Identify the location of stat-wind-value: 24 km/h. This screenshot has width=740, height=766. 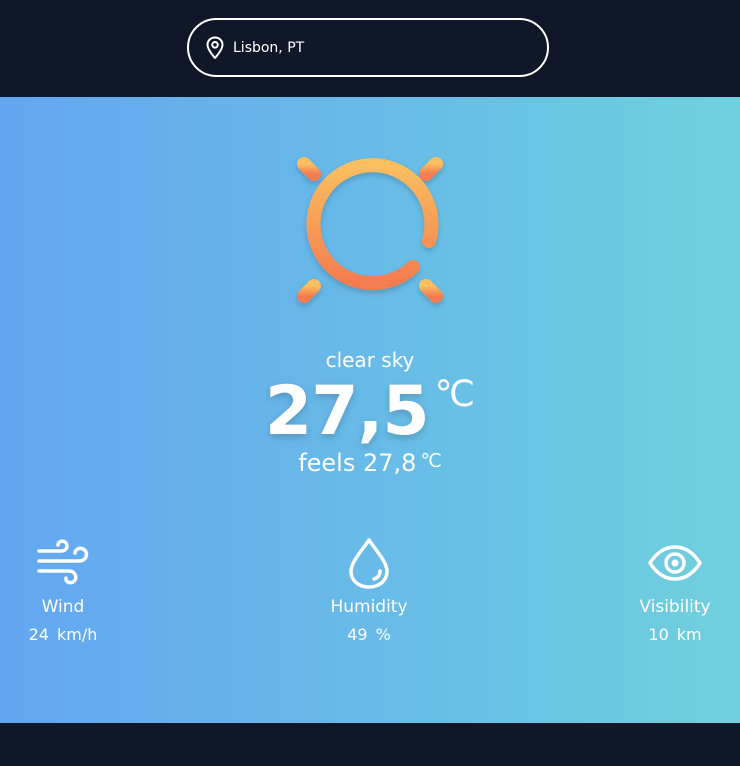
(63, 634).